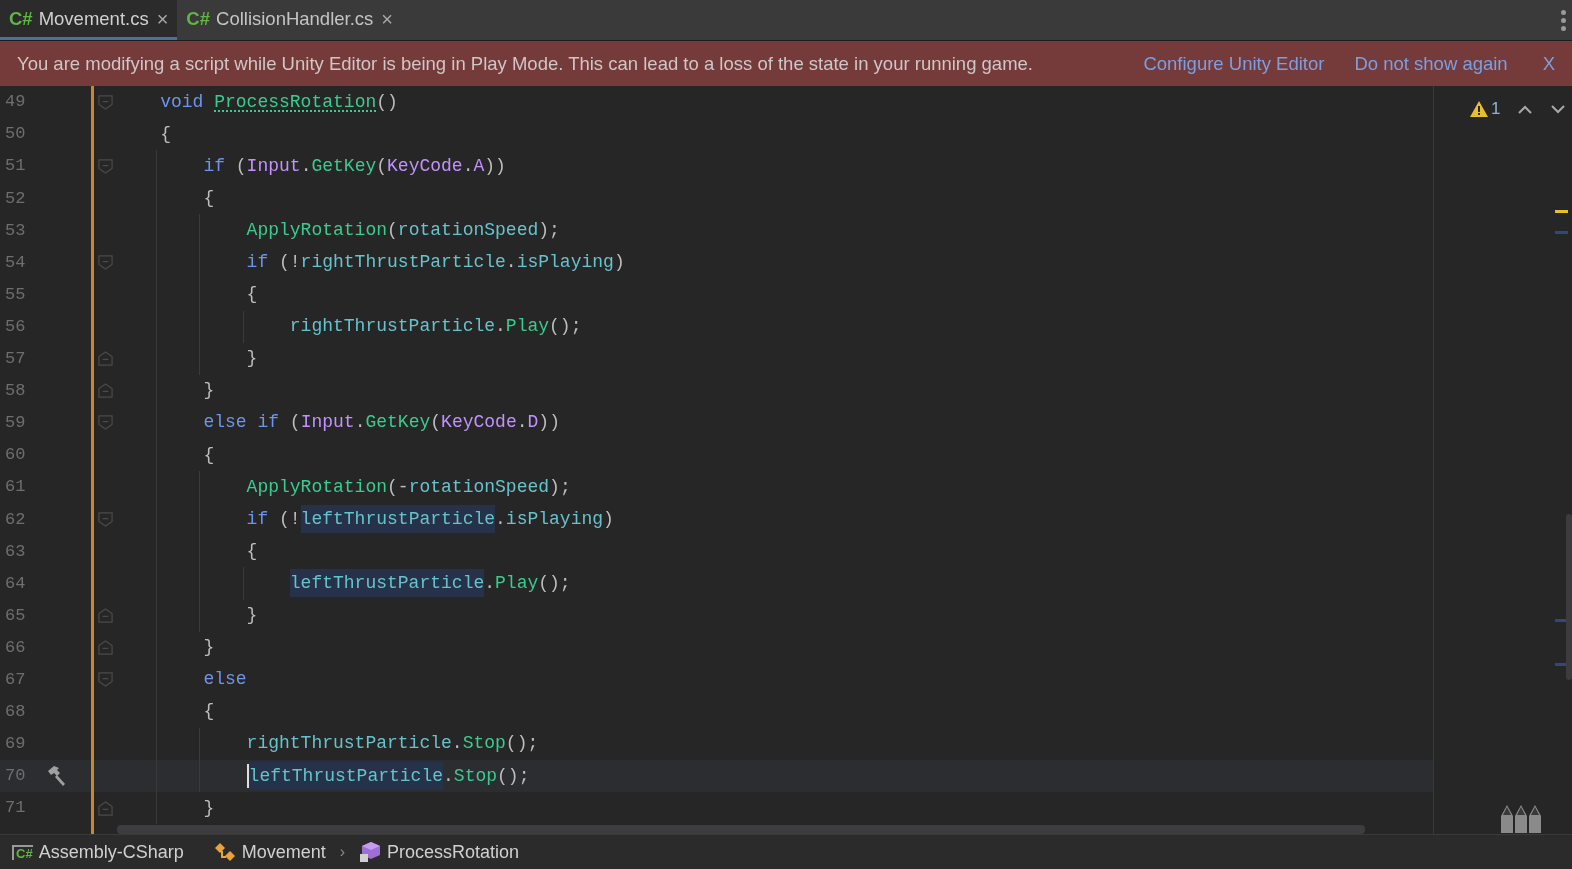 The image size is (1572, 869). I want to click on line-number: 71, so click(15, 808).